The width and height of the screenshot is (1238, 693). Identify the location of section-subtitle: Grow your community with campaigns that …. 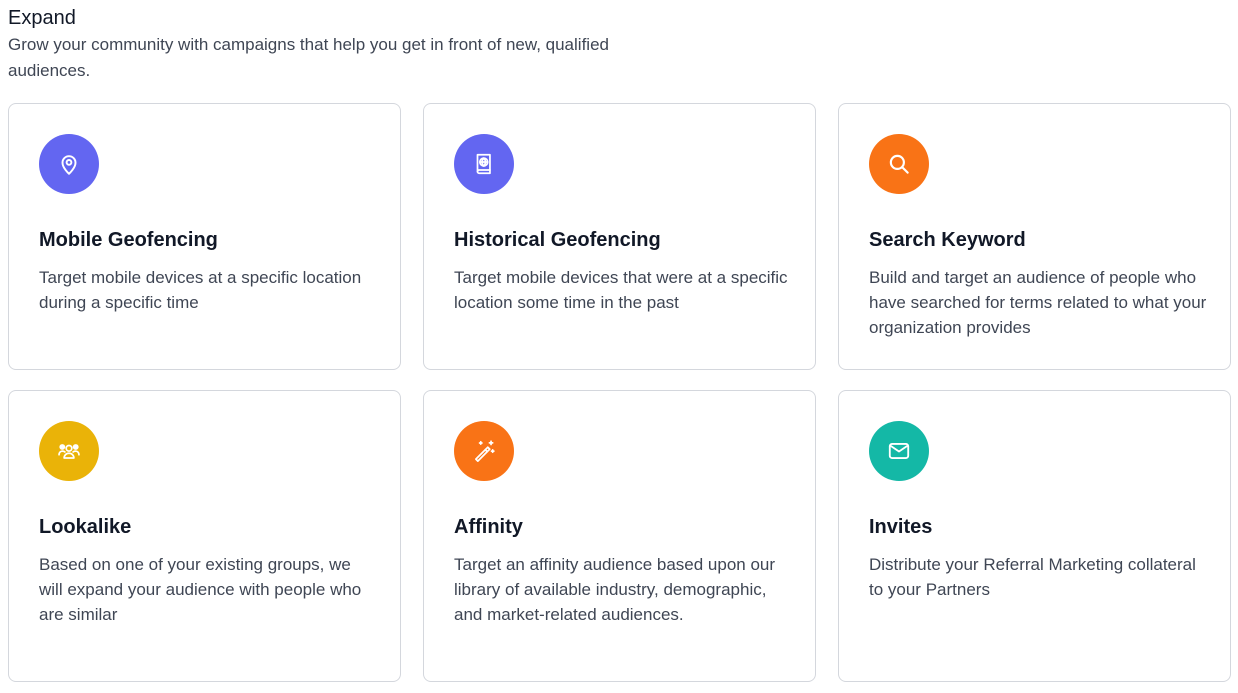
(308, 57).